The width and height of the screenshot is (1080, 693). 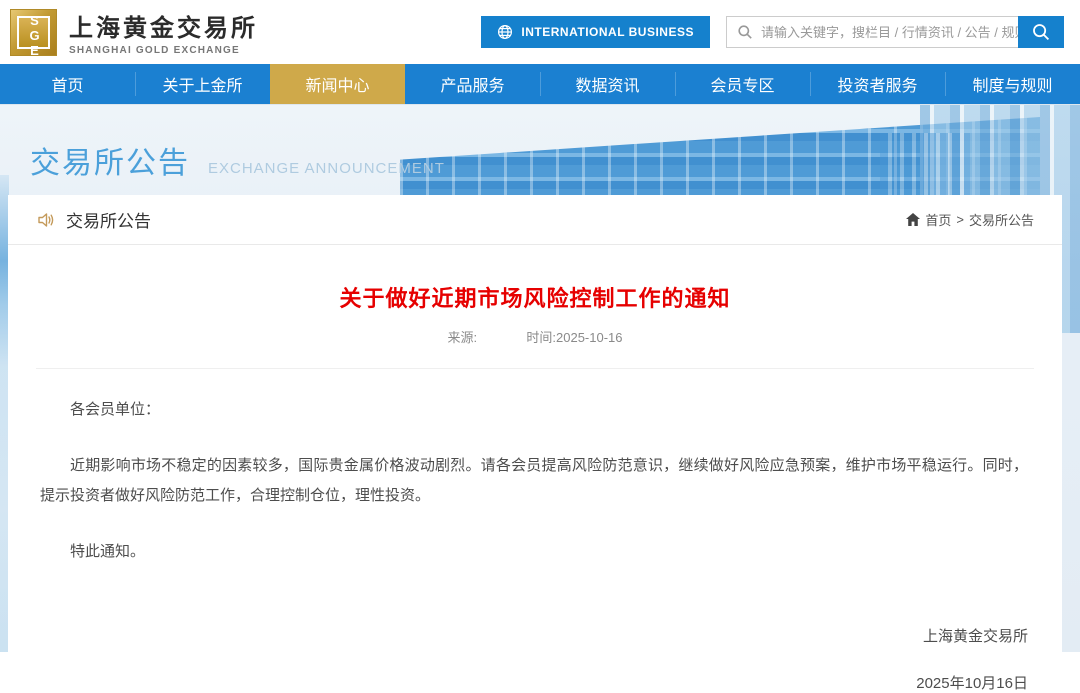 What do you see at coordinates (607, 84) in the screenshot?
I see `nav-item-data-info: 数据资讯` at bounding box center [607, 84].